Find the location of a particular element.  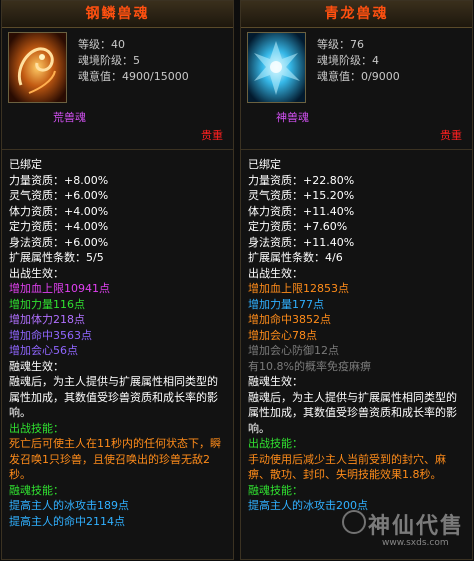

stat-line: 灵气资质：+6.00% is located at coordinates (59, 195).